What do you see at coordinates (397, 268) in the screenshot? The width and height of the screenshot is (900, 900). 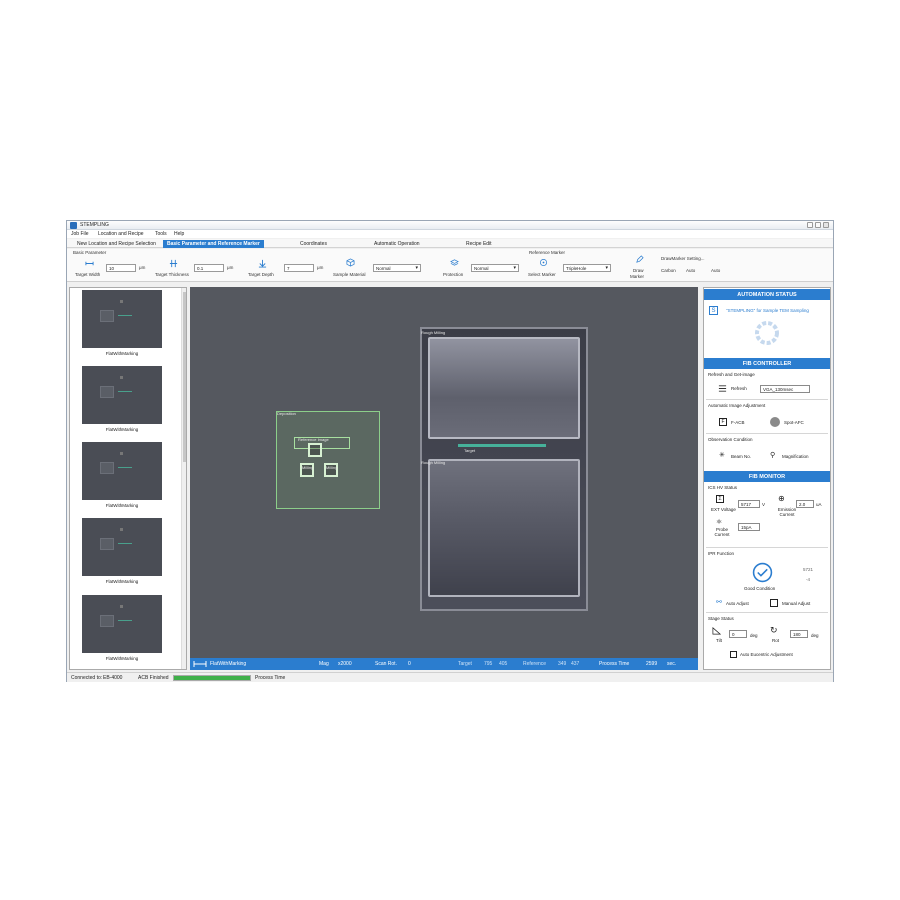 I see `sample-material-select: Normal` at bounding box center [397, 268].